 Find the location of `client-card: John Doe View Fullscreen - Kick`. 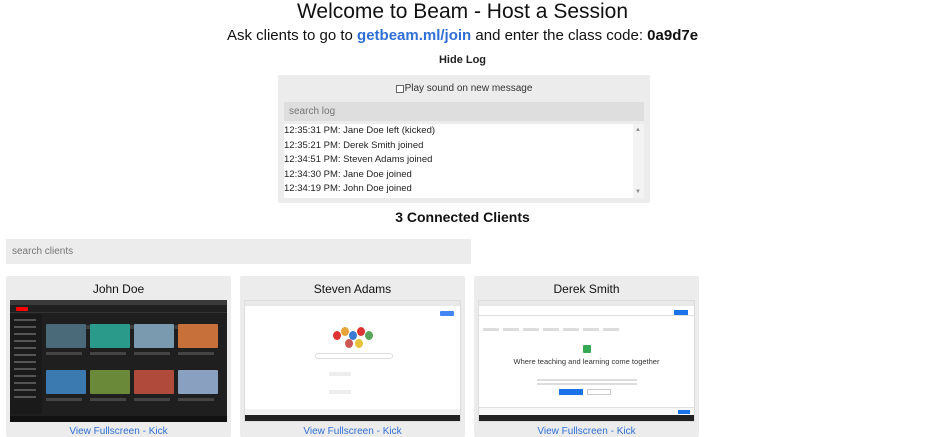

client-card: John Doe View Fullscreen - Kick is located at coordinates (118, 356).